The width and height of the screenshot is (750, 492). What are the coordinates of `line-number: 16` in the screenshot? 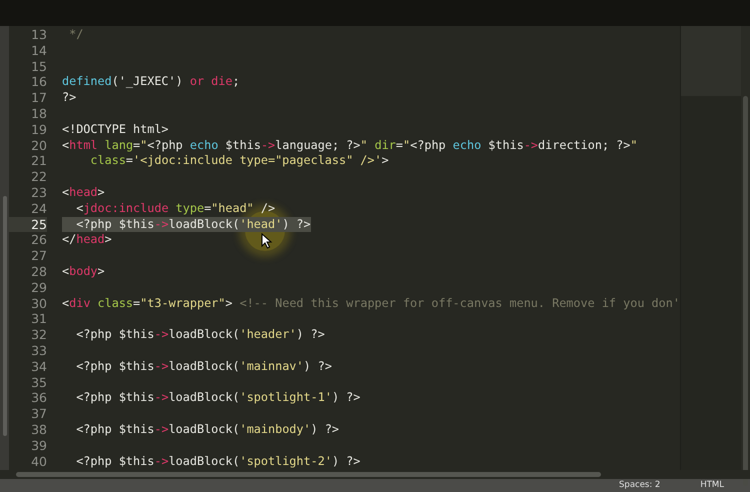 It's located at (38, 82).